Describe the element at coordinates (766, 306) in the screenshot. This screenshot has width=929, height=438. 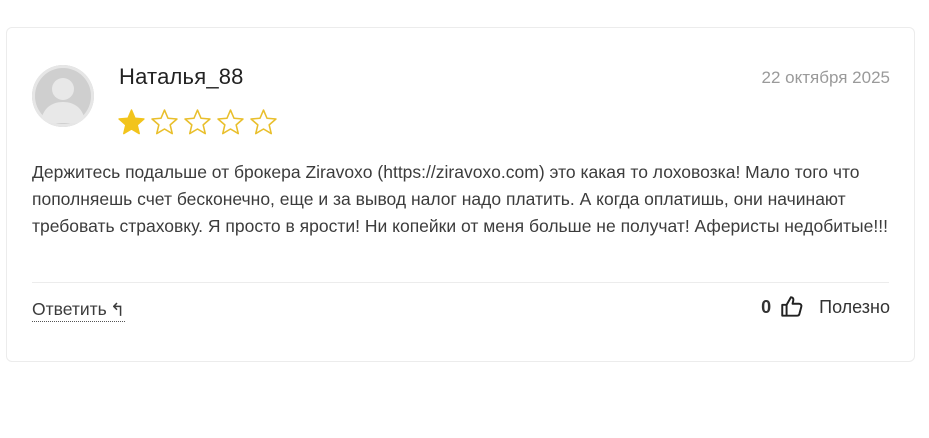
I see `helpful-count: 0` at that location.